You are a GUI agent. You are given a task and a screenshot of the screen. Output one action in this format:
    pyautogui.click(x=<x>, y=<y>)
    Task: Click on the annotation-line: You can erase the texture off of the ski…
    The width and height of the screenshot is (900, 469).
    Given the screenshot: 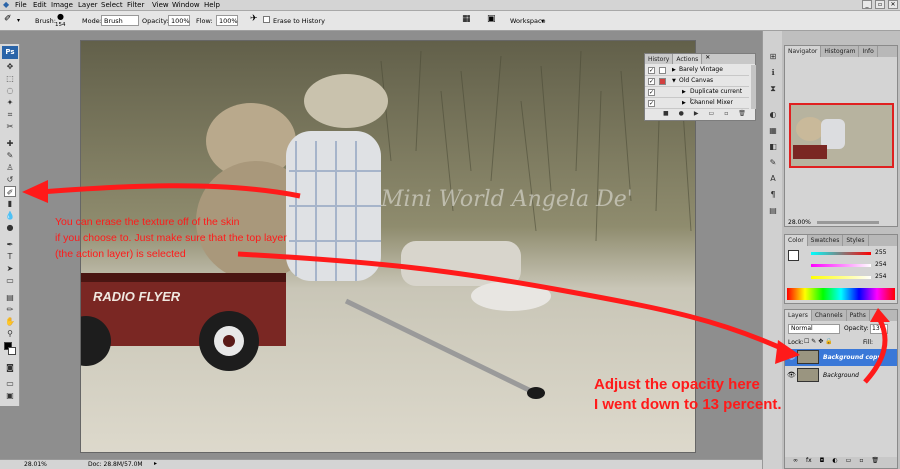 What is the action you would take?
    pyautogui.click(x=147, y=222)
    